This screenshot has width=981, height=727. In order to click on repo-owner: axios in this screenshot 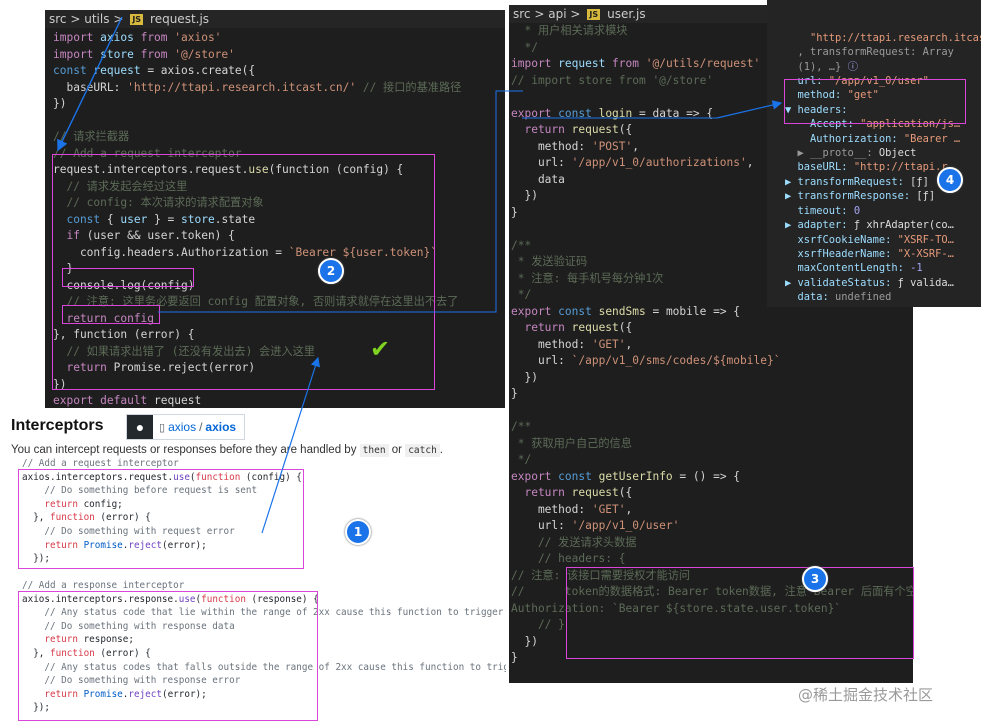, I will do `click(182, 427)`.